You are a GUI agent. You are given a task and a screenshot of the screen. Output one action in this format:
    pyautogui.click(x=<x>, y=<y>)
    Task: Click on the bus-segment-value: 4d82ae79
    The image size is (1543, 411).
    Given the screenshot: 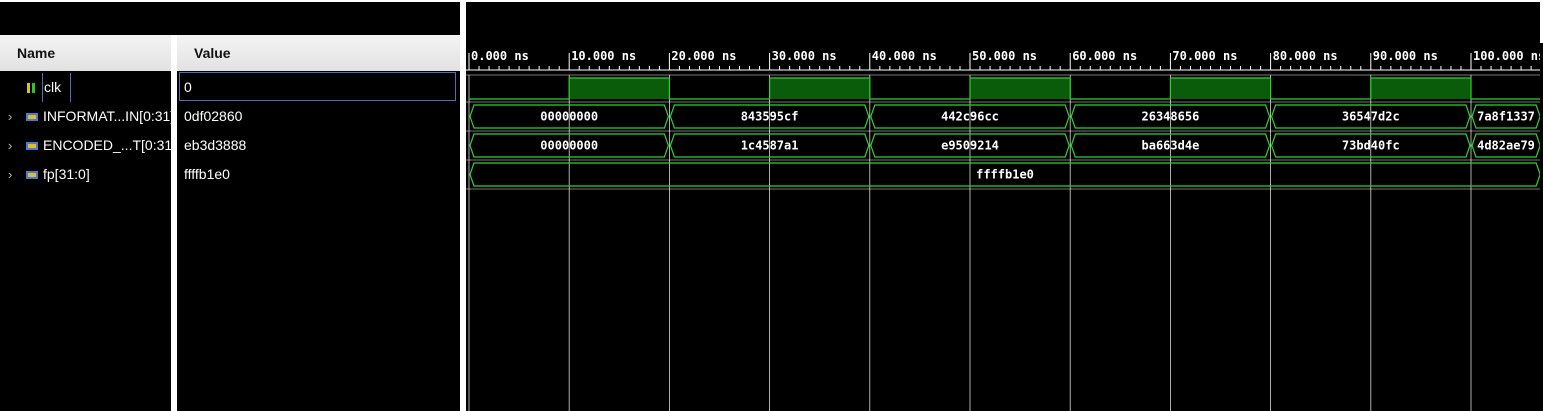 What is the action you would take?
    pyautogui.click(x=1506, y=146)
    